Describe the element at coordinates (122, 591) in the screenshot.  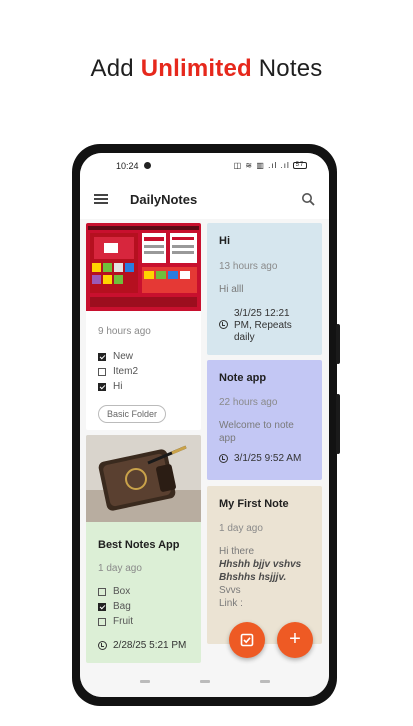
I see `checklist-item-label: Box` at that location.